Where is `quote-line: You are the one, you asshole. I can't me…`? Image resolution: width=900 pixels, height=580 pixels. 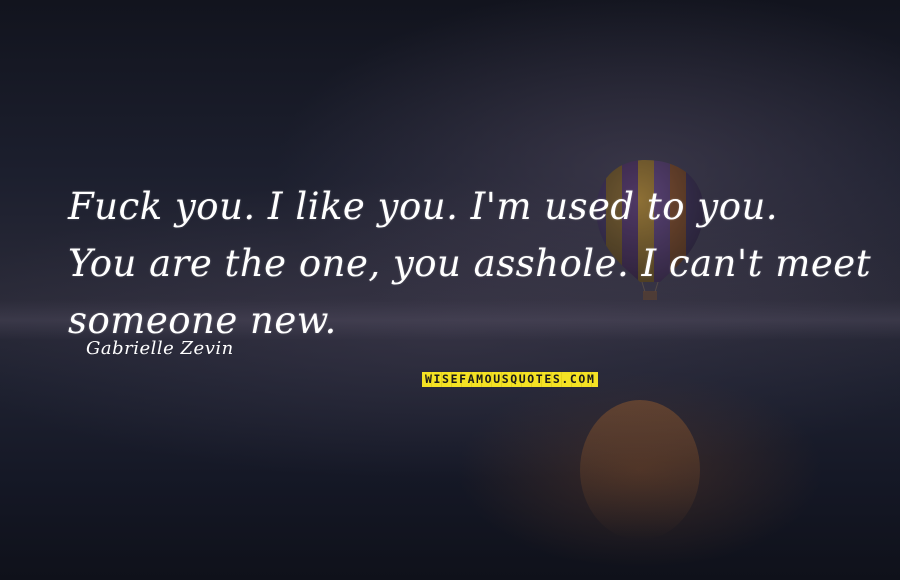 quote-line: You are the one, you asshole. I can't me… is located at coordinates (470, 263).